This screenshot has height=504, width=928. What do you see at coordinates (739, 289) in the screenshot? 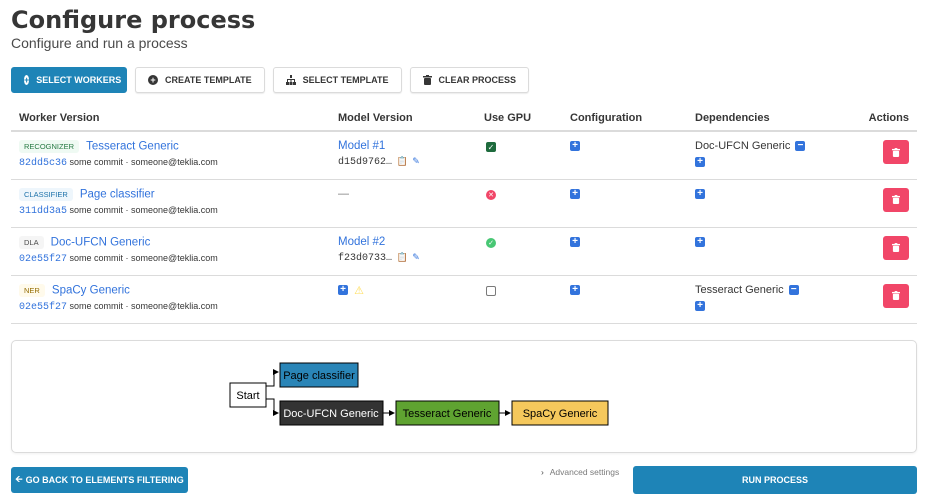
I see `dependency-name: Tesseract Generic` at bounding box center [739, 289].